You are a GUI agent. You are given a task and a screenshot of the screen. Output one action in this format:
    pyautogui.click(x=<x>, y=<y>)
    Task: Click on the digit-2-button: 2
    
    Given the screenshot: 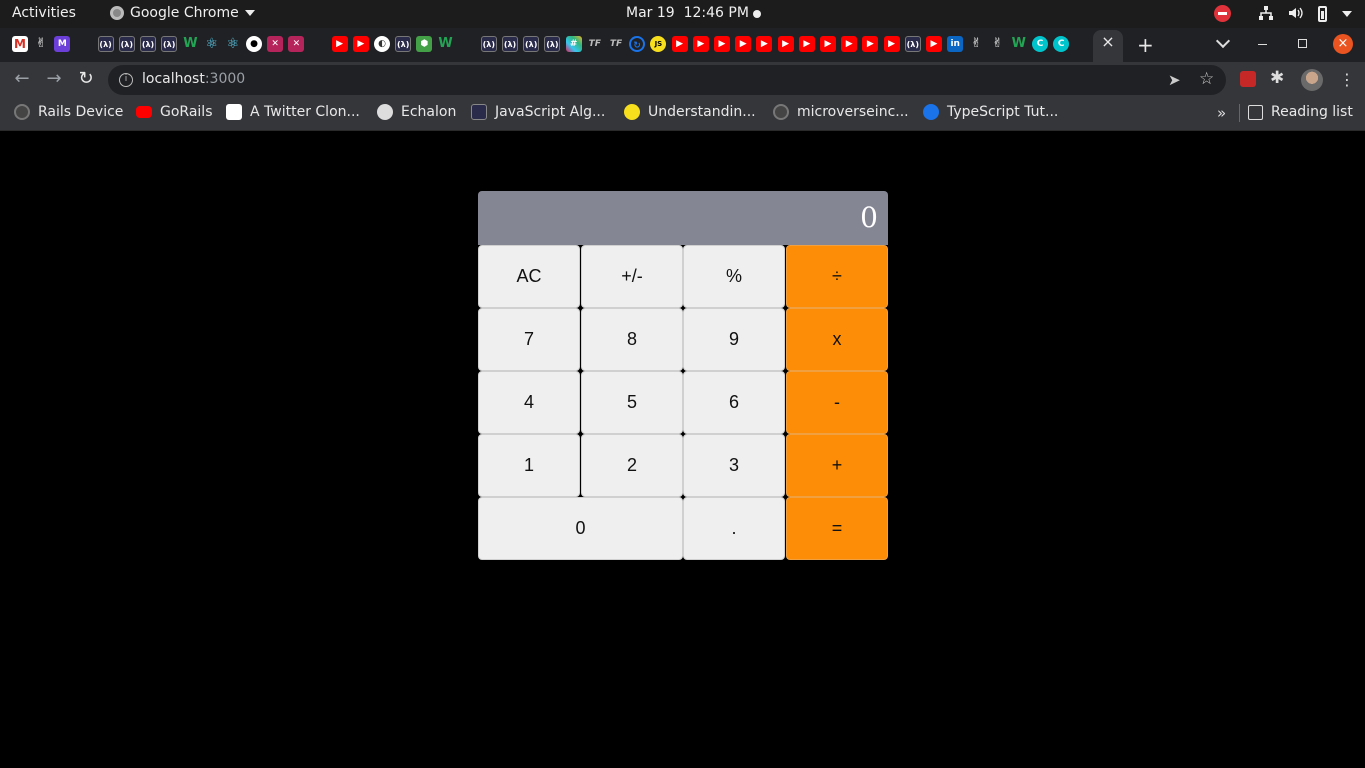 What is the action you would take?
    pyautogui.click(x=632, y=465)
    